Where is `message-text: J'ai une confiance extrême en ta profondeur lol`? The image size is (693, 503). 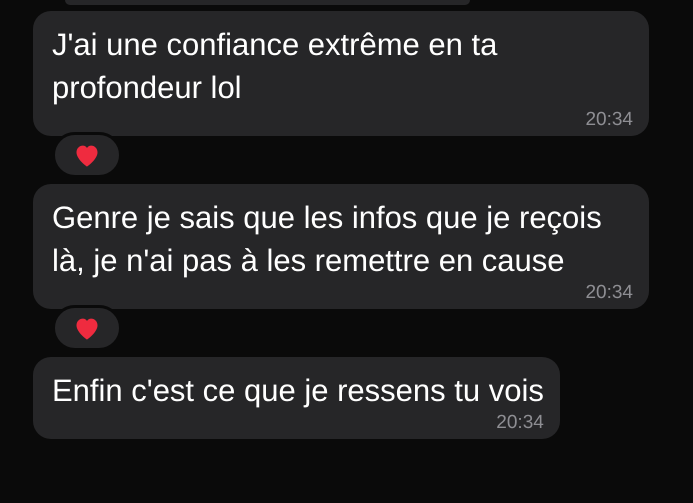
message-text: J'ai une confiance extrême en ta profondeur lol is located at coordinates (275, 66).